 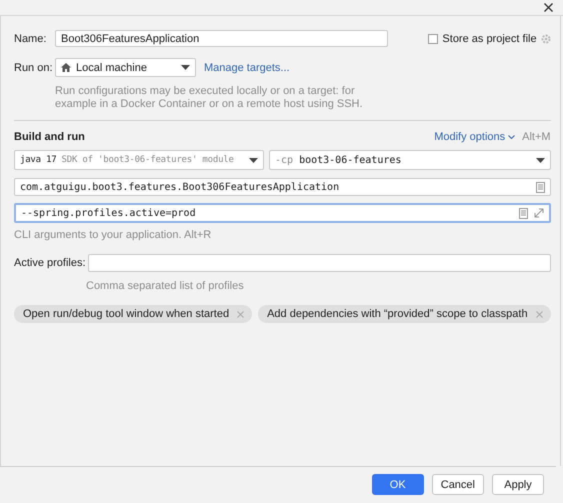 What do you see at coordinates (518, 484) in the screenshot?
I see `dialog-button: Apply` at bounding box center [518, 484].